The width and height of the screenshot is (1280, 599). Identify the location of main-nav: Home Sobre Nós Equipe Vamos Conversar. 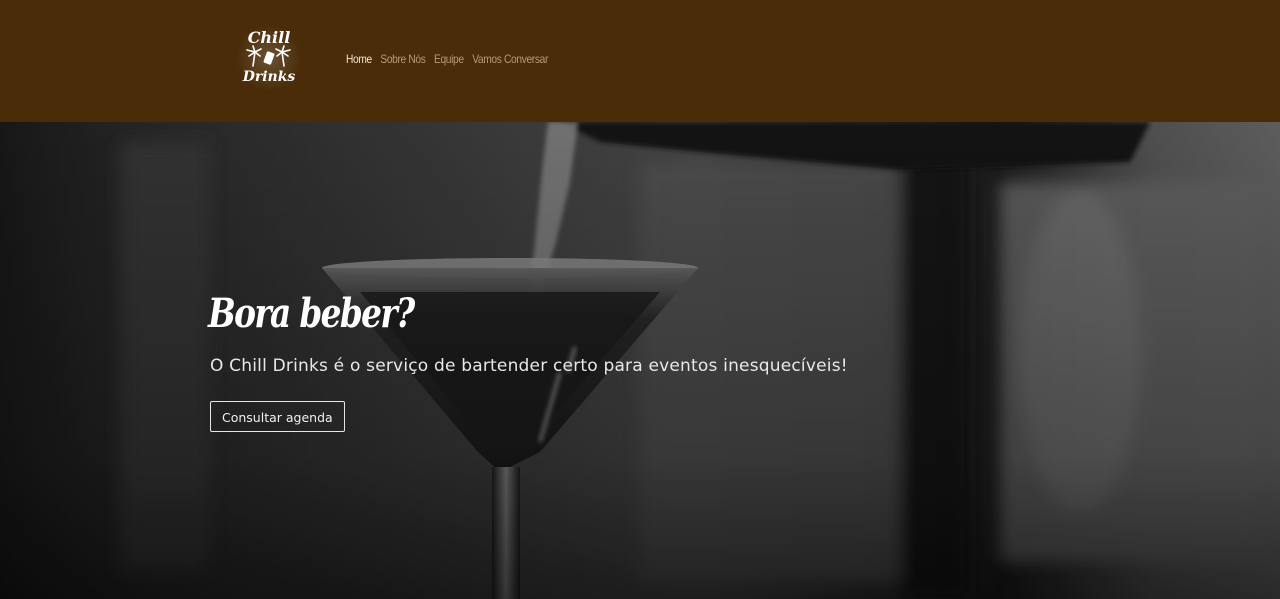
(447, 59).